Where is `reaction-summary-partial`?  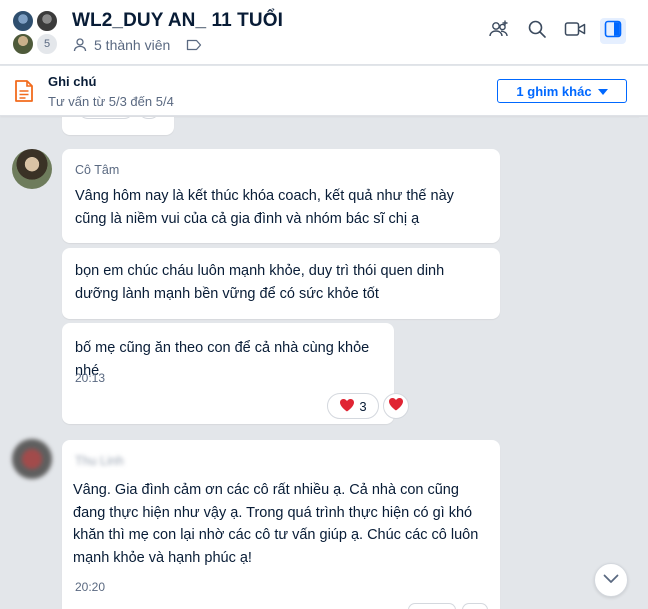
reaction-summary-partial is located at coordinates (432, 606).